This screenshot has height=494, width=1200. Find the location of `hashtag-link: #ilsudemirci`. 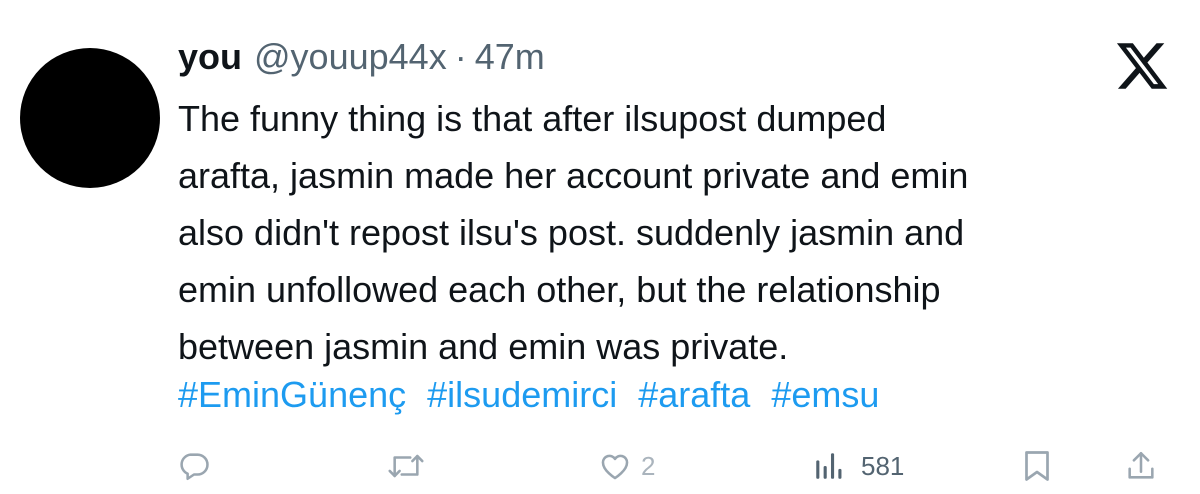

hashtag-link: #ilsudemirci is located at coordinates (522, 394).